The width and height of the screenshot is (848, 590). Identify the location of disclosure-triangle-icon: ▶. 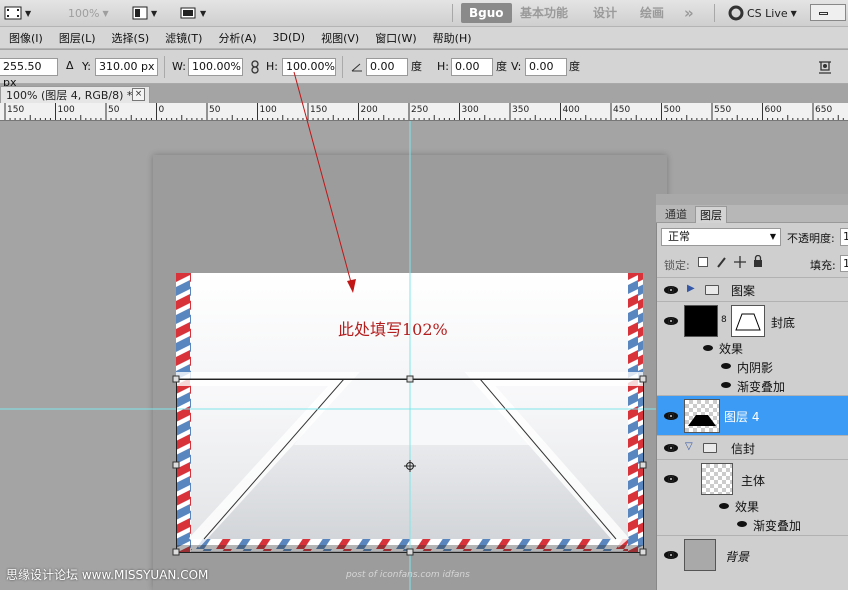
(691, 288).